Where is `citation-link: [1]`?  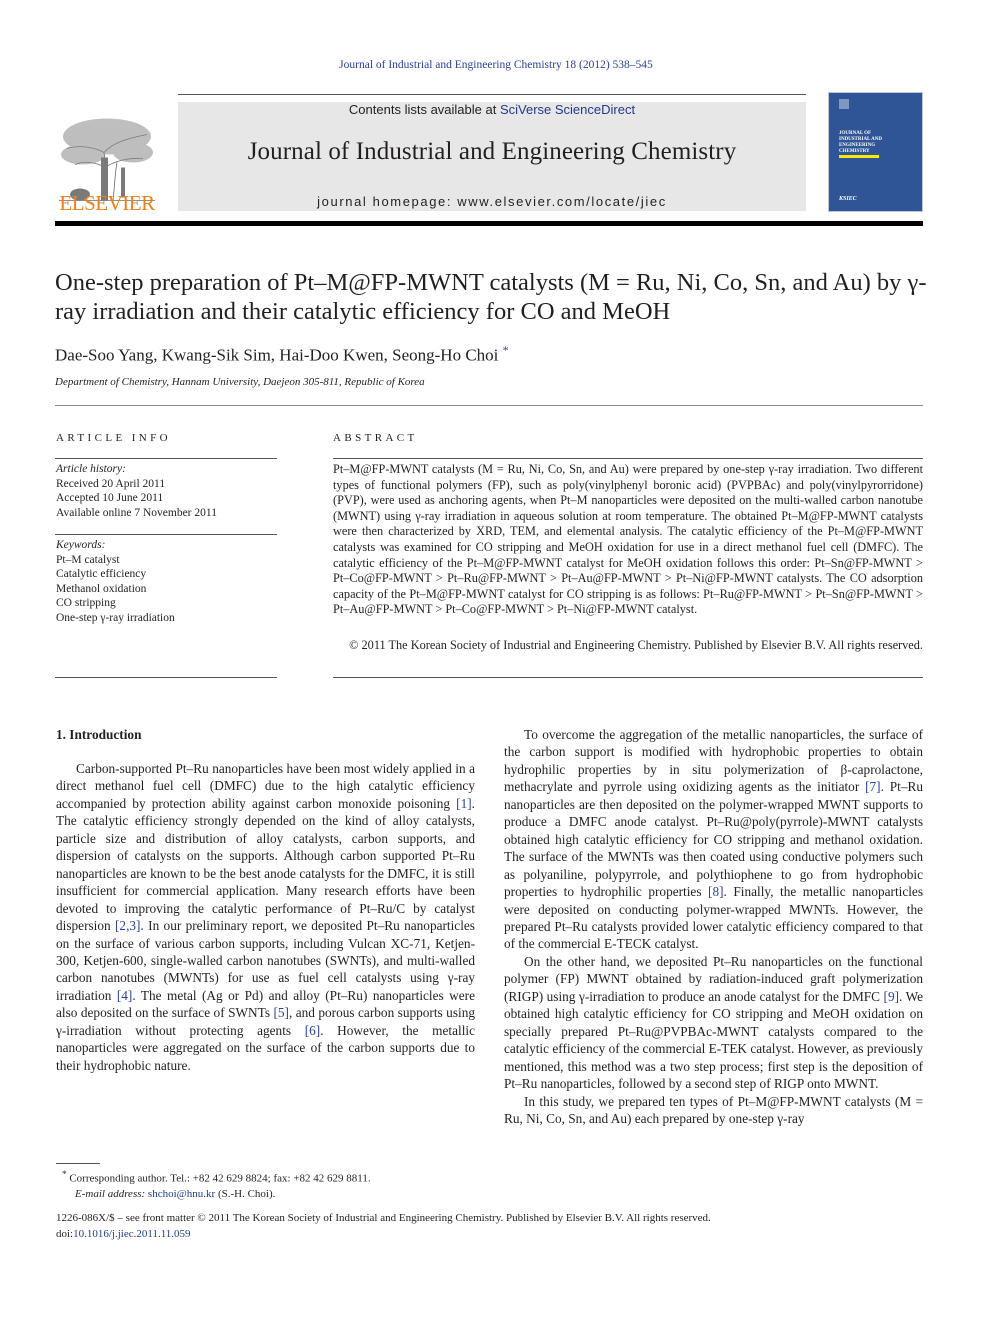 citation-link: [1] is located at coordinates (464, 803).